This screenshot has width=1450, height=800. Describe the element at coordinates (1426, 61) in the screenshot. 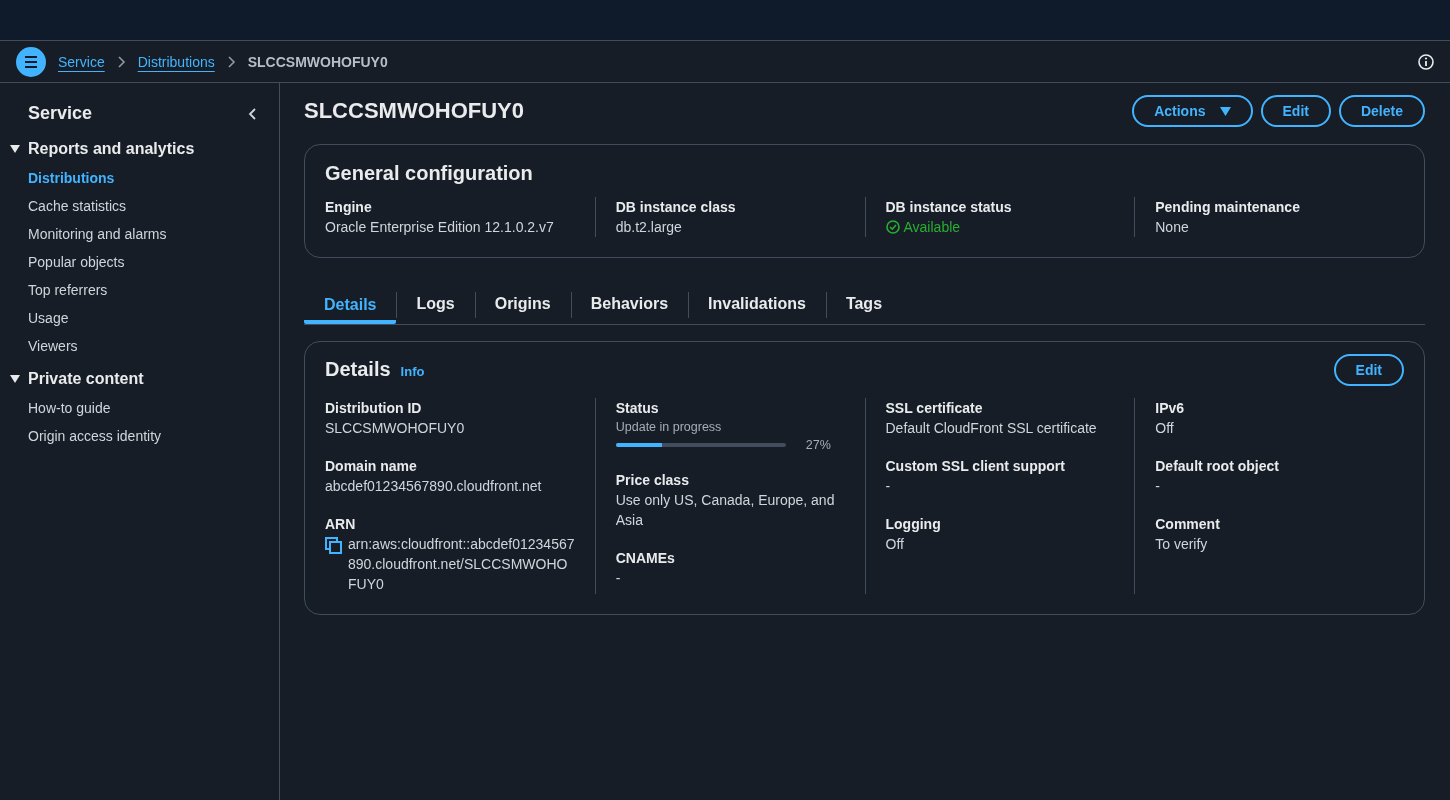

I see `info-icon` at that location.